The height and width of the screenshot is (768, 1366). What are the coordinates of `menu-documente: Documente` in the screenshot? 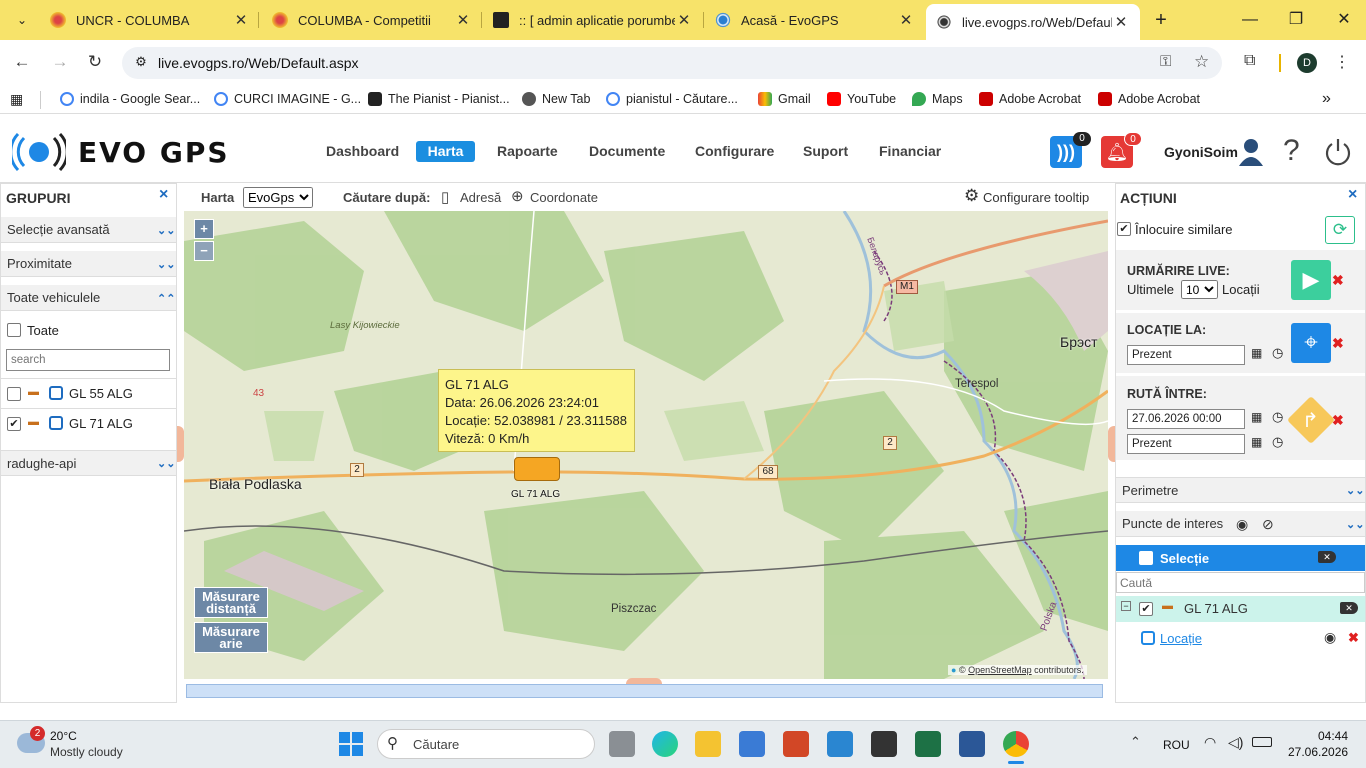 It's located at (627, 151).